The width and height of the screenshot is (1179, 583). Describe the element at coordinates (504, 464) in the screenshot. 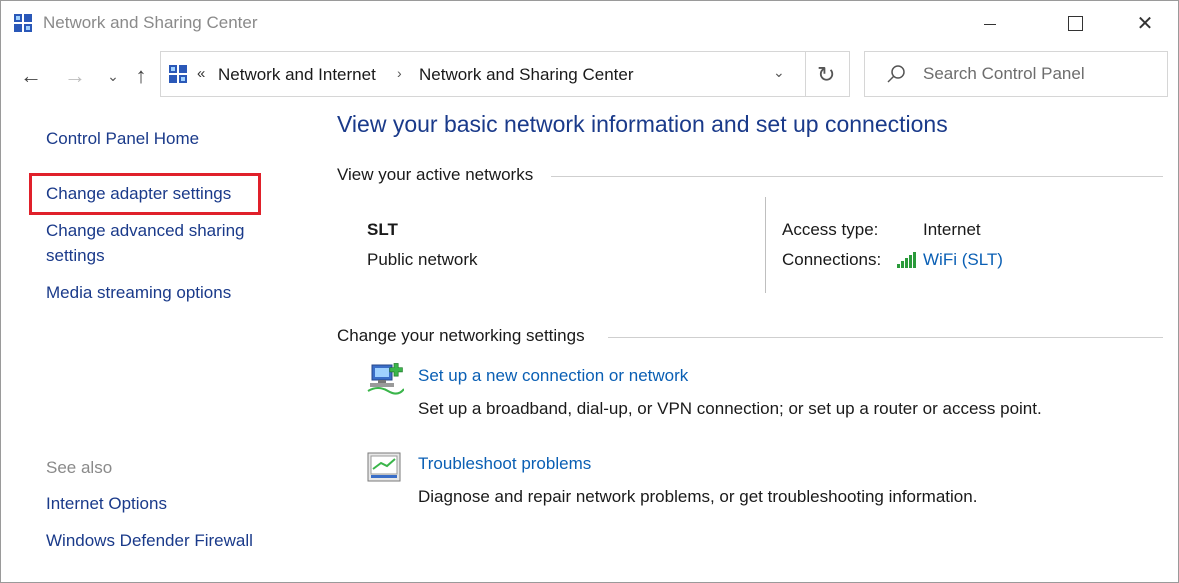

I see `troubleshoot-problems-link: Troubleshoot problems` at that location.